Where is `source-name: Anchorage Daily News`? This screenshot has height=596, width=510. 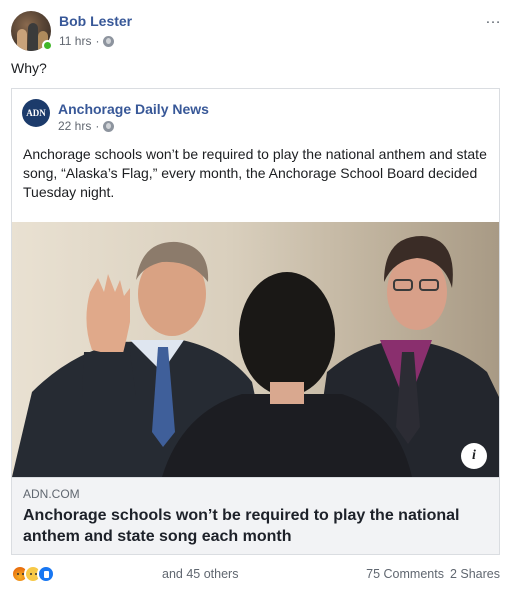
source-name: Anchorage Daily News is located at coordinates (133, 109).